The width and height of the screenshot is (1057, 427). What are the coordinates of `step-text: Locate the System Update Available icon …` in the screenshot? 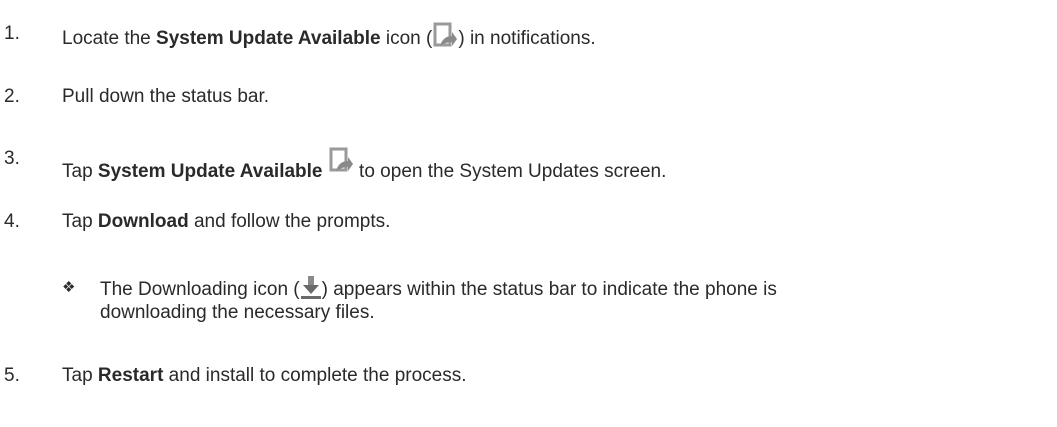 It's located at (329, 36).